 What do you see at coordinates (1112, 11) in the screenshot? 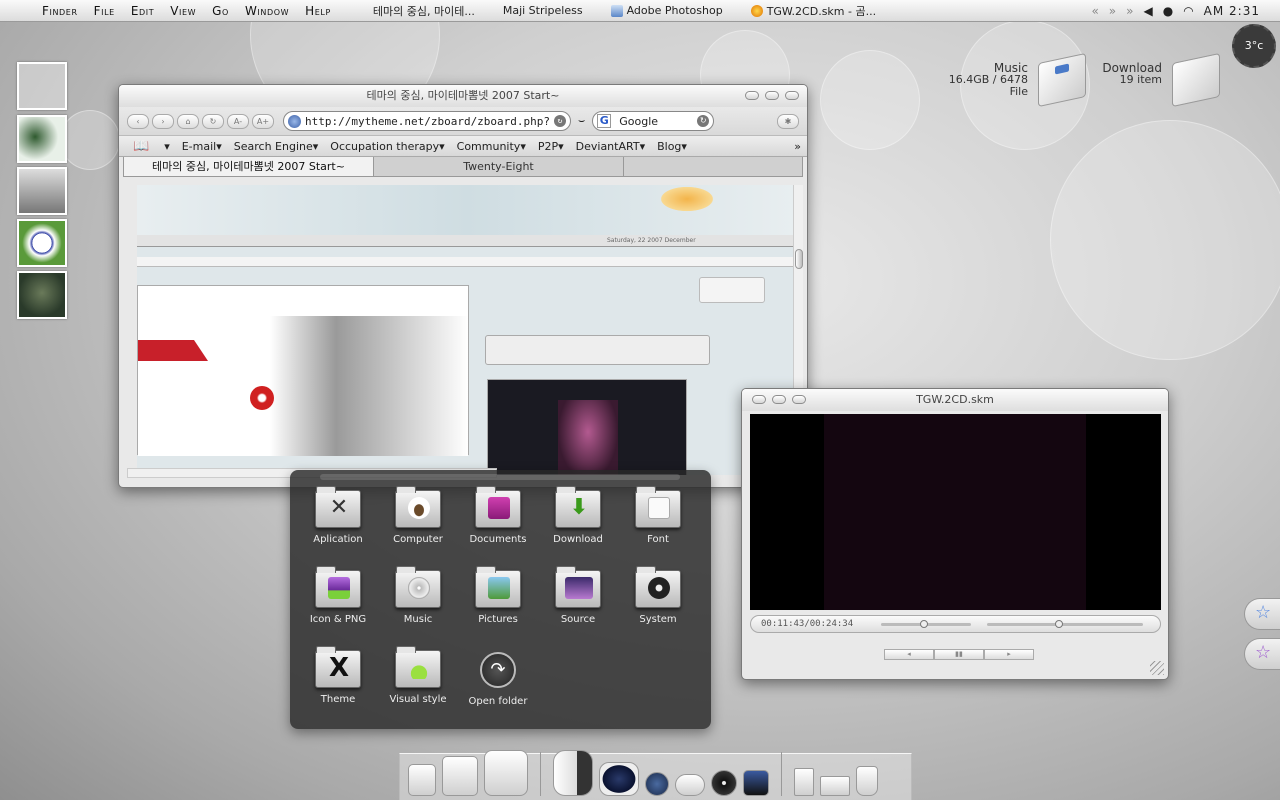
I see `play-icon: »` at bounding box center [1112, 11].